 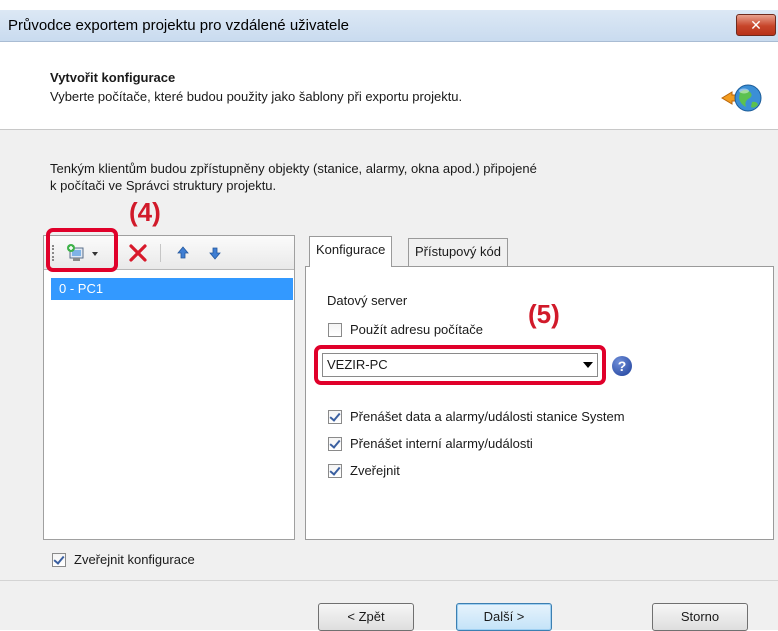 I want to click on globe-export-icon, so click(x=741, y=98).